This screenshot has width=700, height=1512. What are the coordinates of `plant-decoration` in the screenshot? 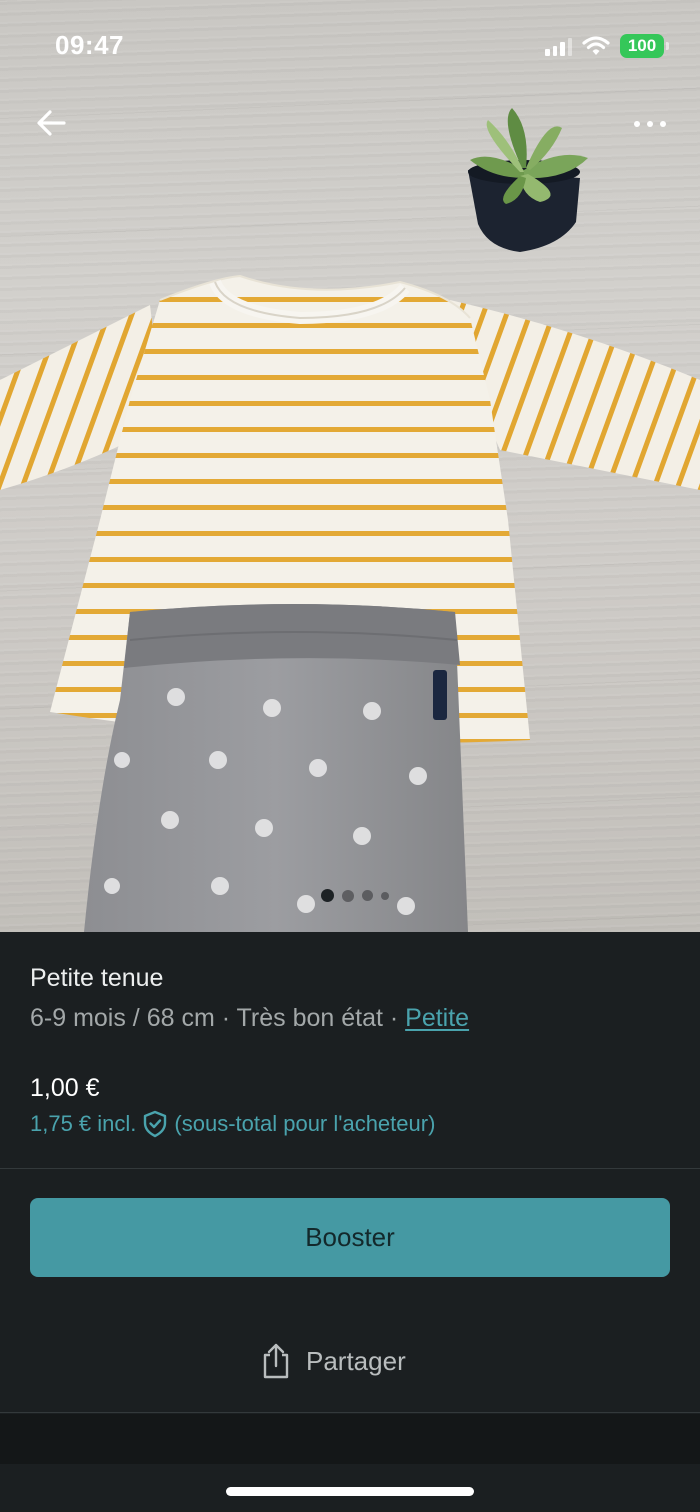 It's located at (528, 180).